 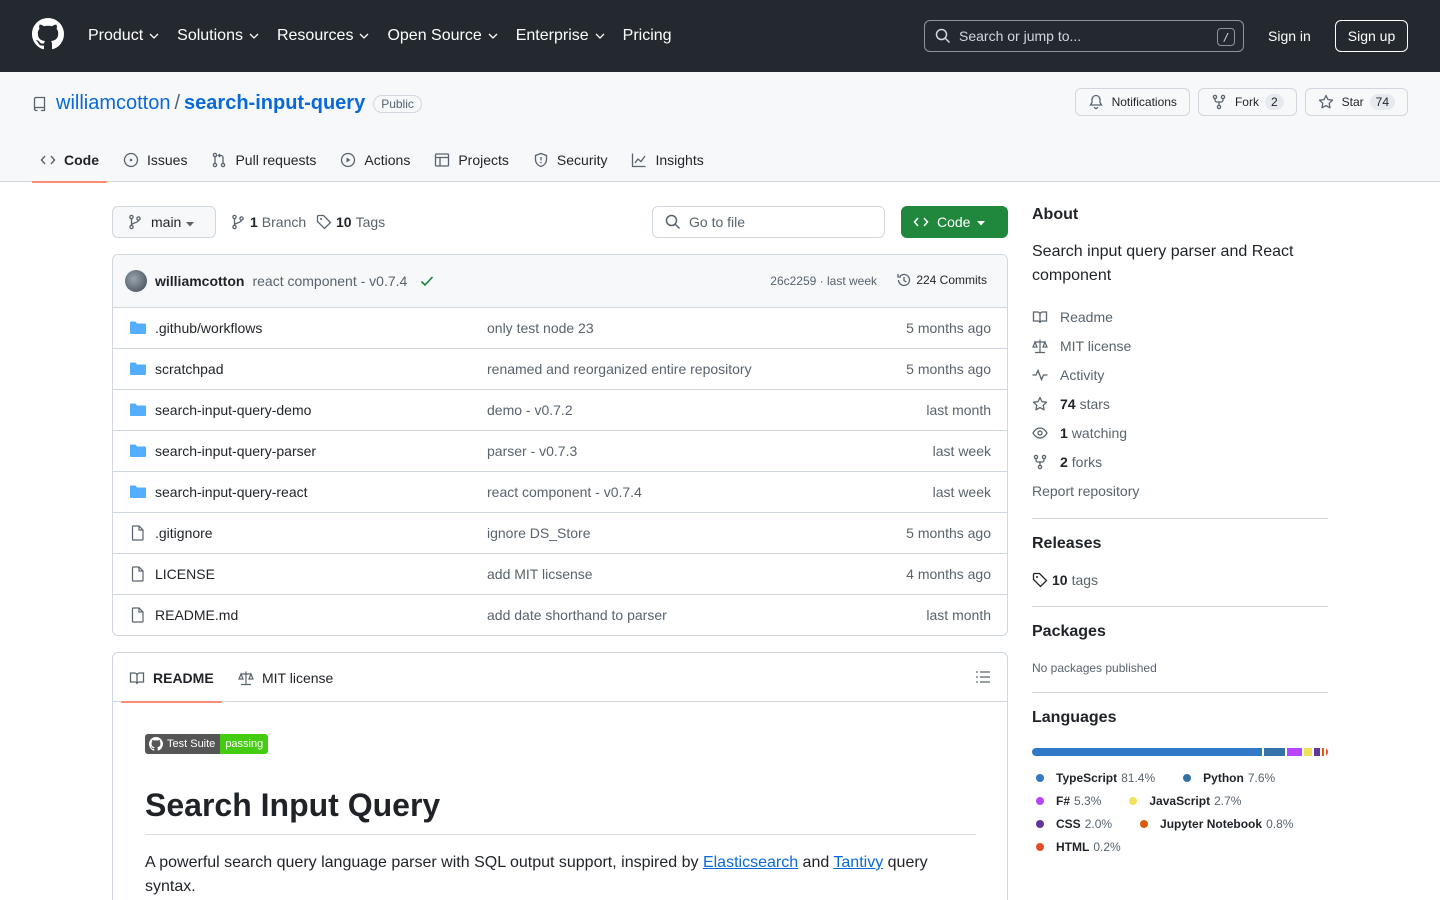 I want to click on notifications-button: Notifications, so click(x=1132, y=102).